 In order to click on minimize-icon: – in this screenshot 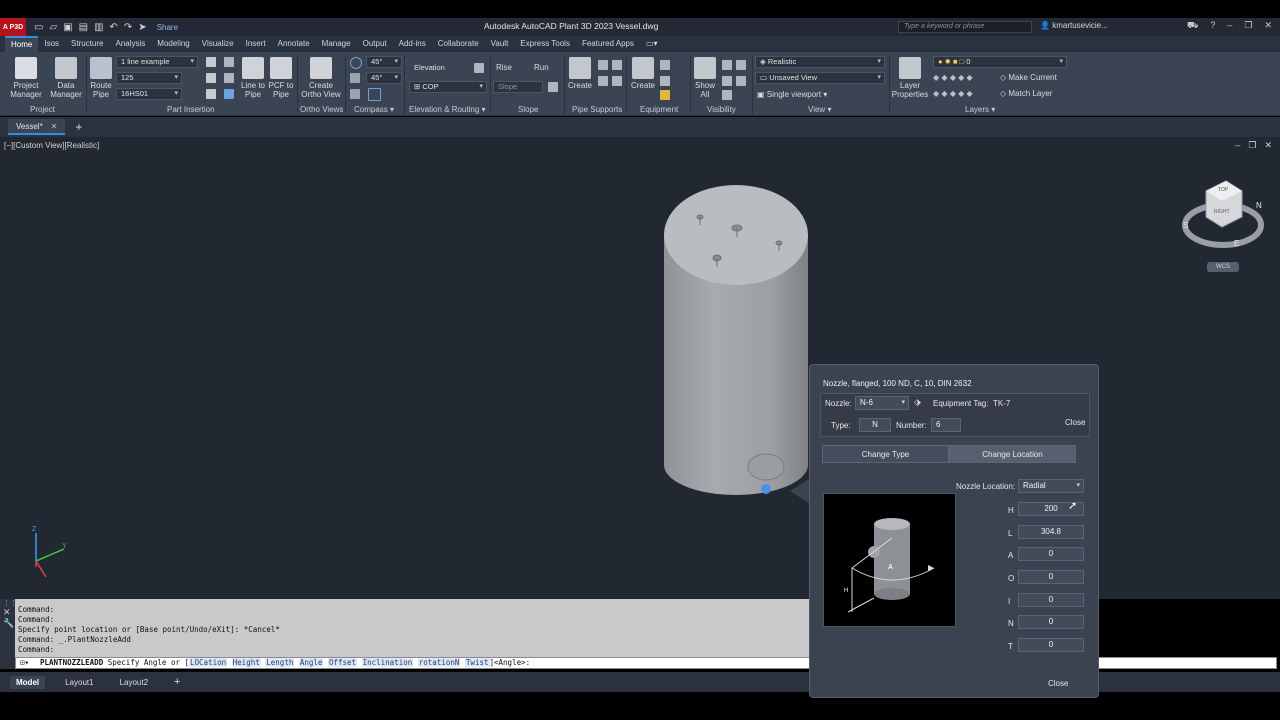, I will do `click(1229, 26)`.